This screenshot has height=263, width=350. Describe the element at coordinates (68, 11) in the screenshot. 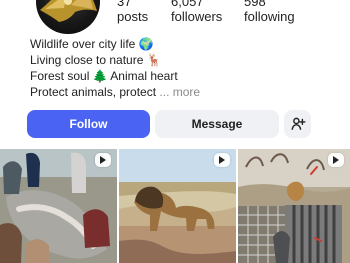

I see `bird-icon` at that location.